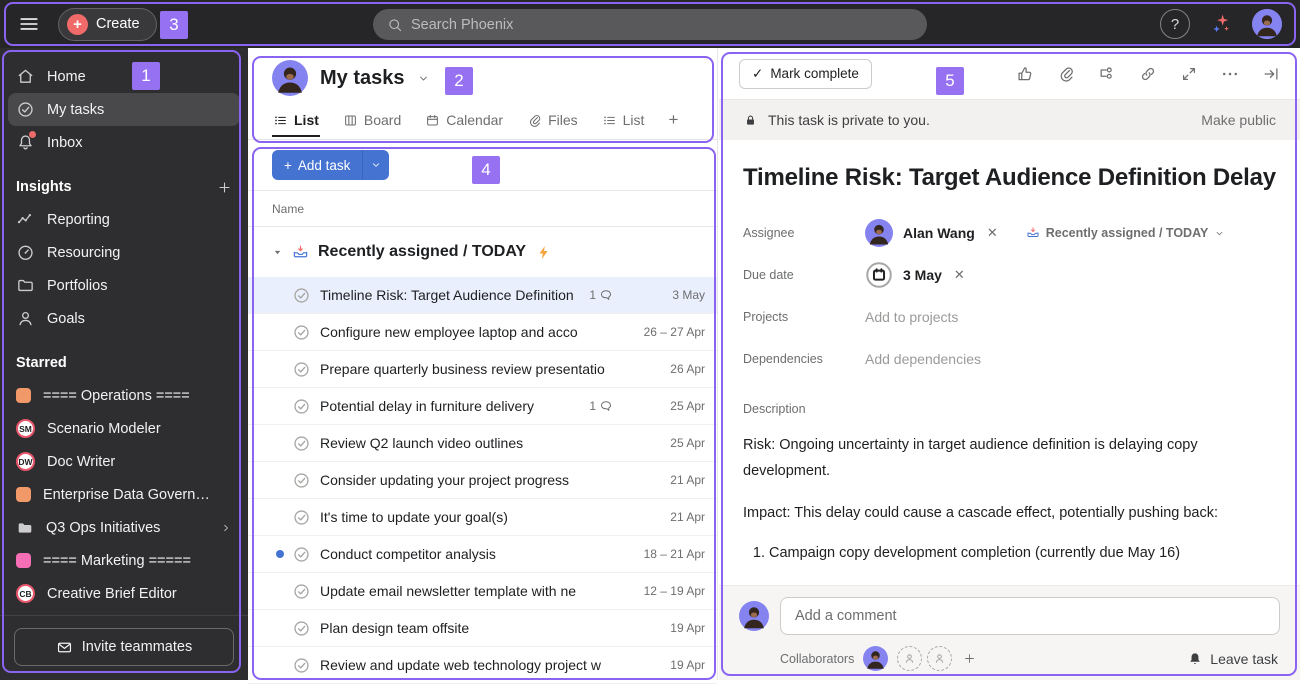  I want to click on more-actions-icon, so click(1230, 74).